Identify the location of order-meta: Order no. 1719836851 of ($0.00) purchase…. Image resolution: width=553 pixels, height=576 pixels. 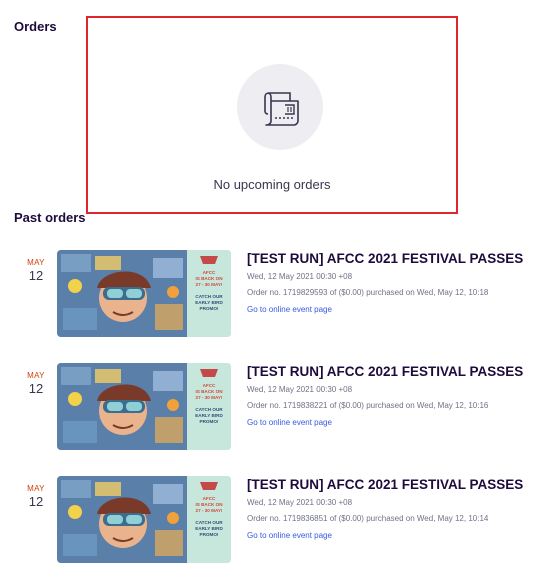
(368, 518).